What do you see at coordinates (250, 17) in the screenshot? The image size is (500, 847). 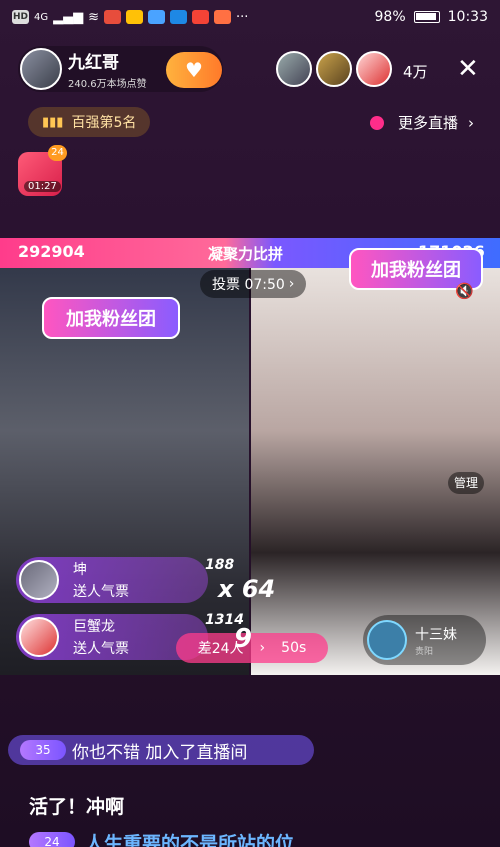 I see `status-bar: HD 4G ▂▄▆ ≋ ··· 98% 10:33` at bounding box center [250, 17].